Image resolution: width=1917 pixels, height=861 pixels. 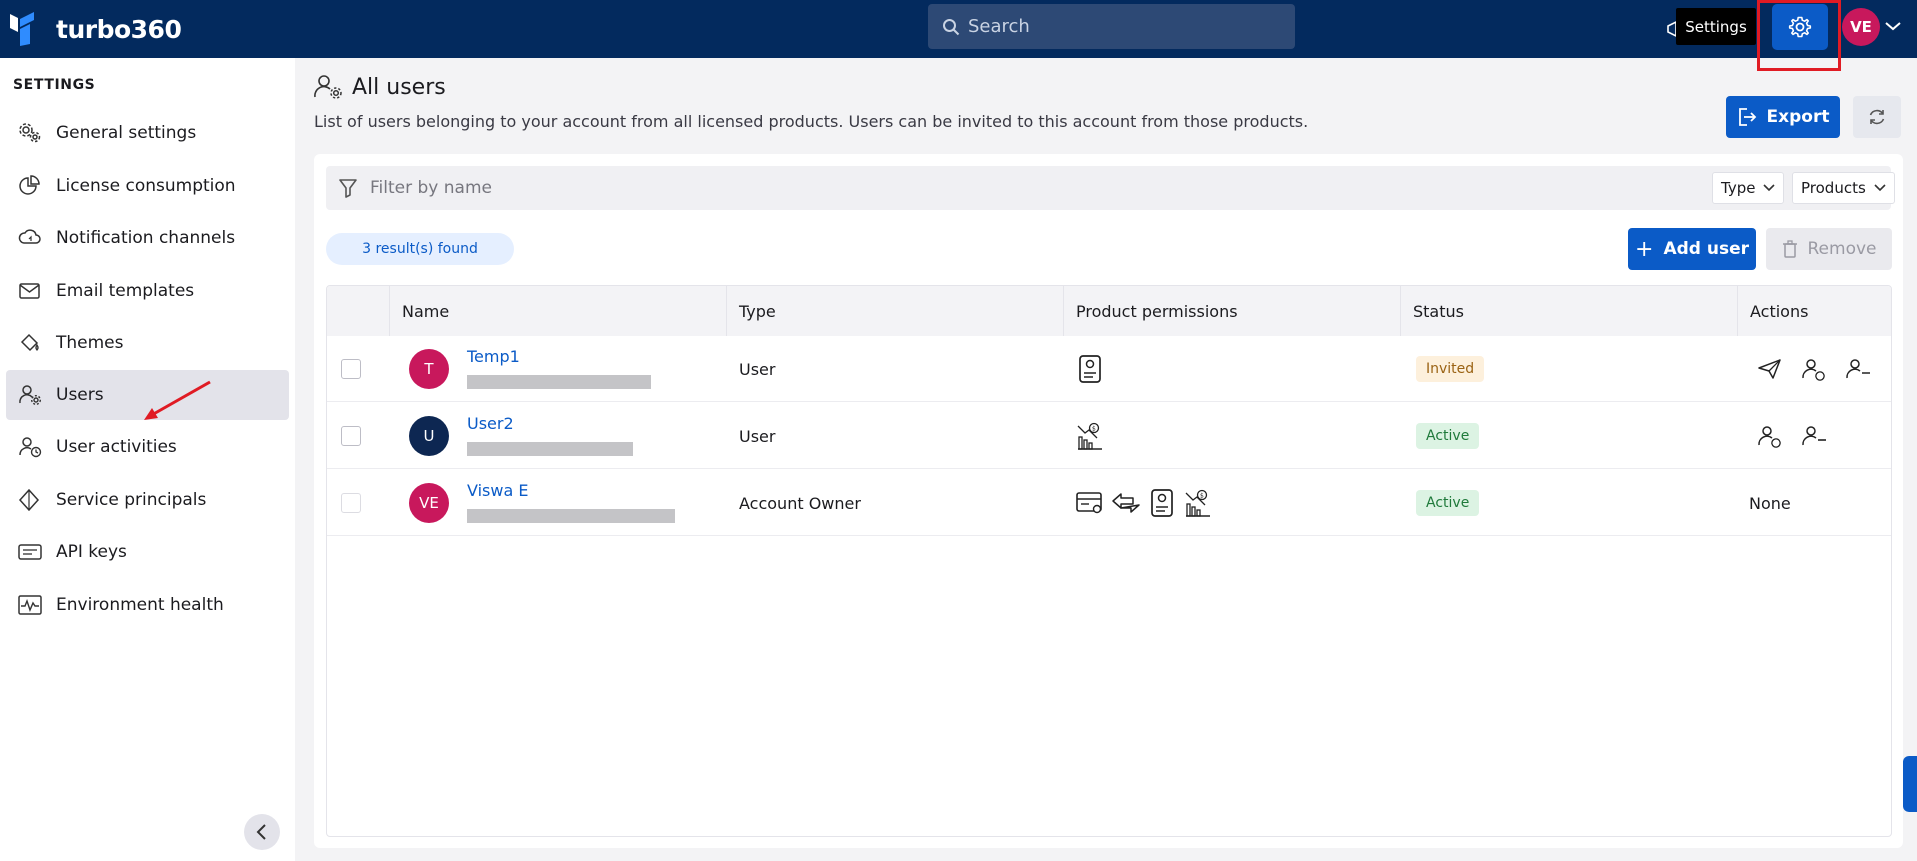 What do you see at coordinates (29, 291) in the screenshot?
I see `envelope-icon` at bounding box center [29, 291].